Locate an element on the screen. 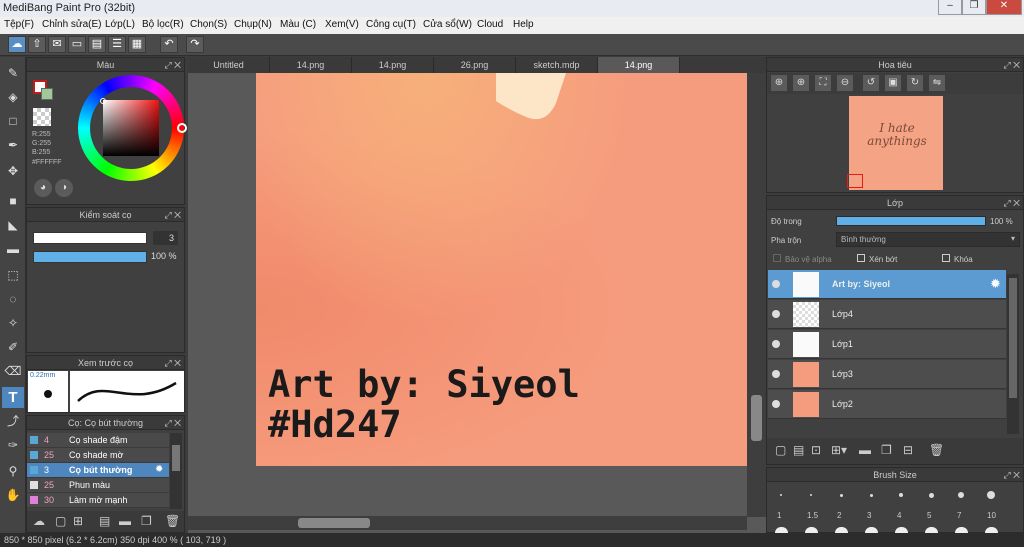  tab-14png-active: 14.png is located at coordinates (639, 65).